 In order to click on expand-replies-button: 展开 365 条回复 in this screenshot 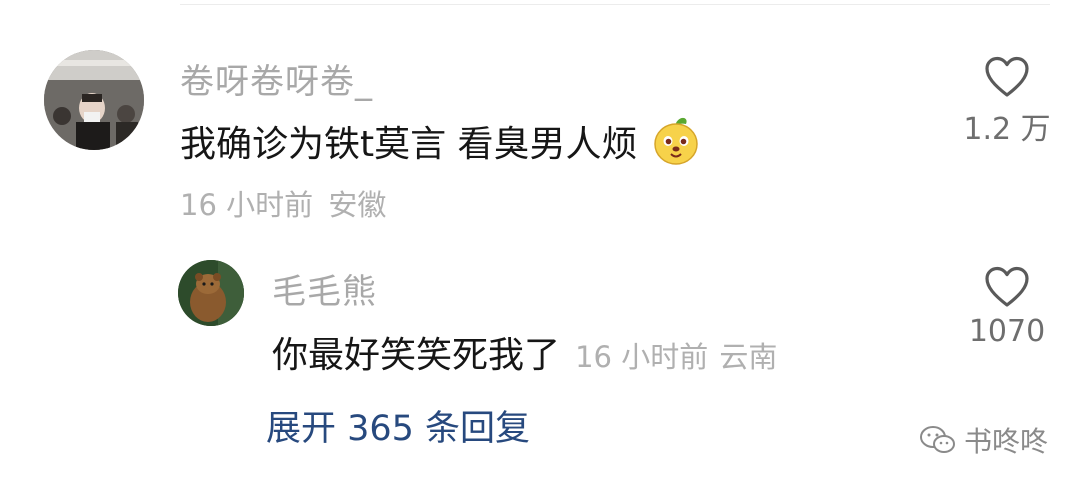, I will do `click(398, 425)`.